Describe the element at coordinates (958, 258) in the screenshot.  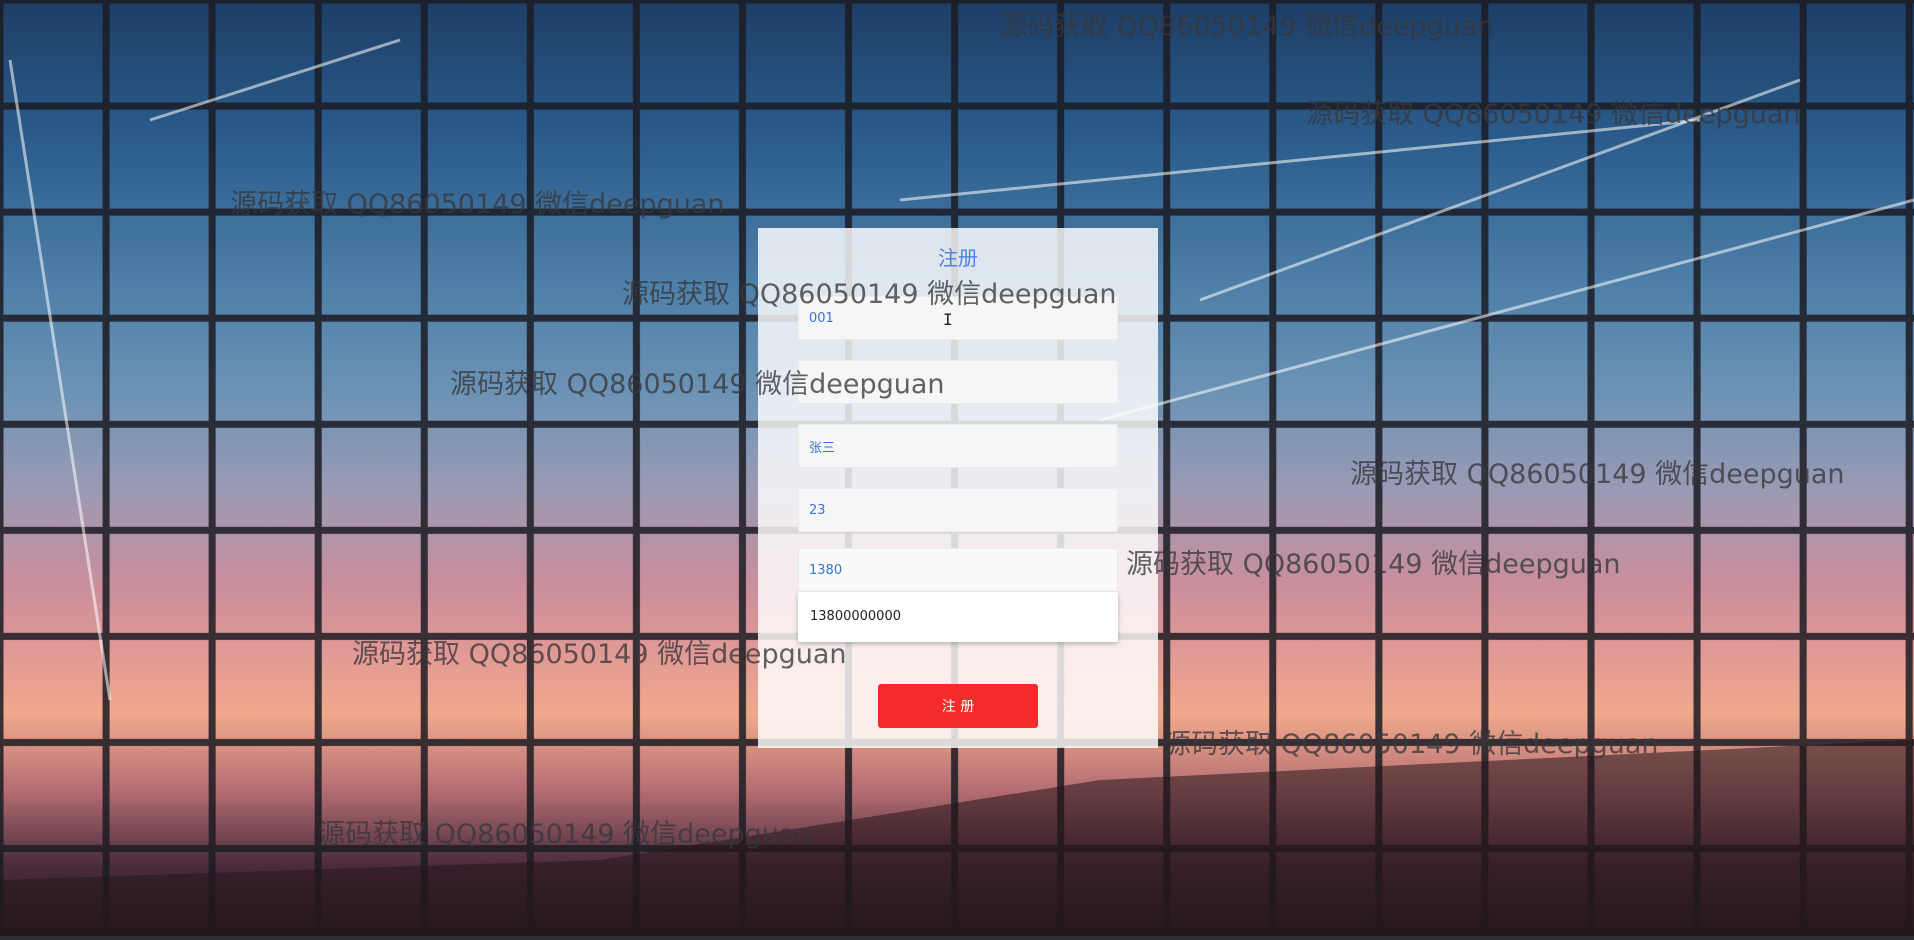
I see `page-title: 注册` at that location.